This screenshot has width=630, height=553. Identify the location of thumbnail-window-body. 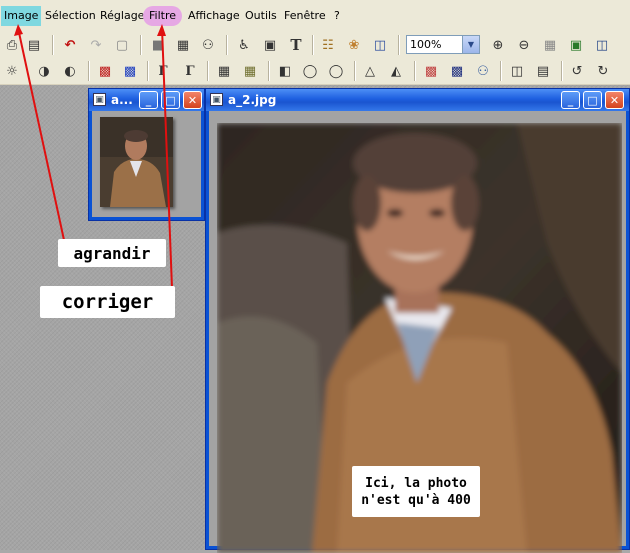
(146, 164).